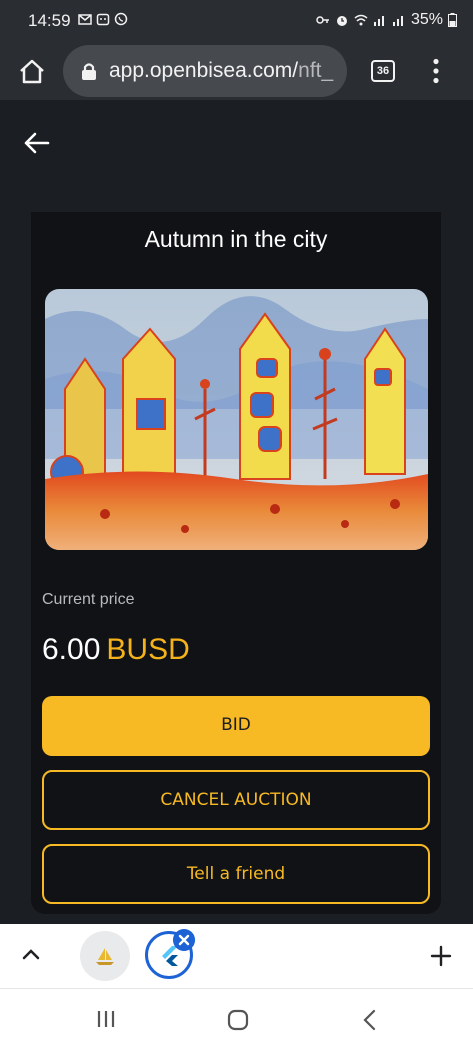 This screenshot has height=1050, width=473. What do you see at coordinates (236, 956) in the screenshot?
I see `tab-strip` at bounding box center [236, 956].